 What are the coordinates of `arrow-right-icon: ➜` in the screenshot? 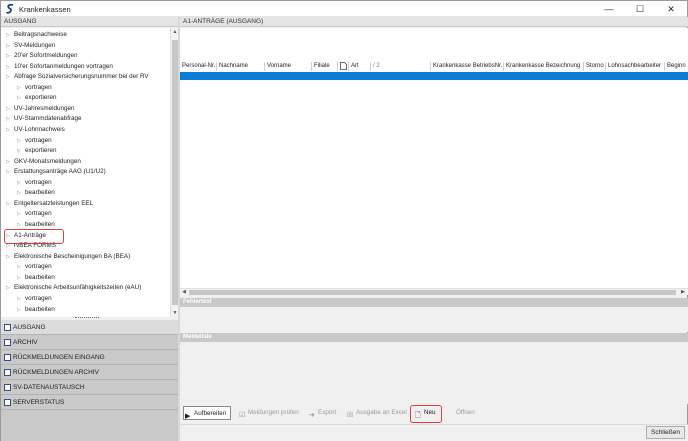 It's located at (312, 415).